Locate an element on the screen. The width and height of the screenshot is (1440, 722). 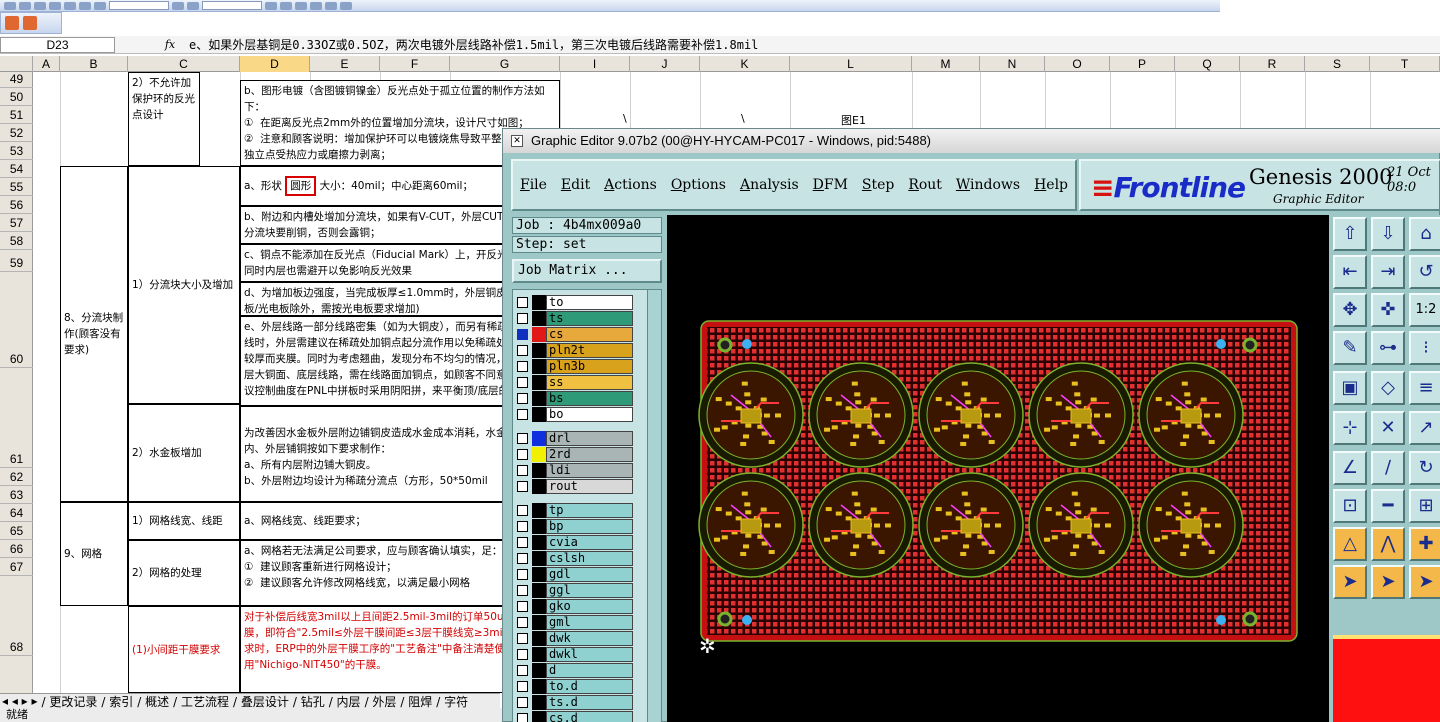
sheet-tab: / 更改记录 is located at coordinates (70, 701).